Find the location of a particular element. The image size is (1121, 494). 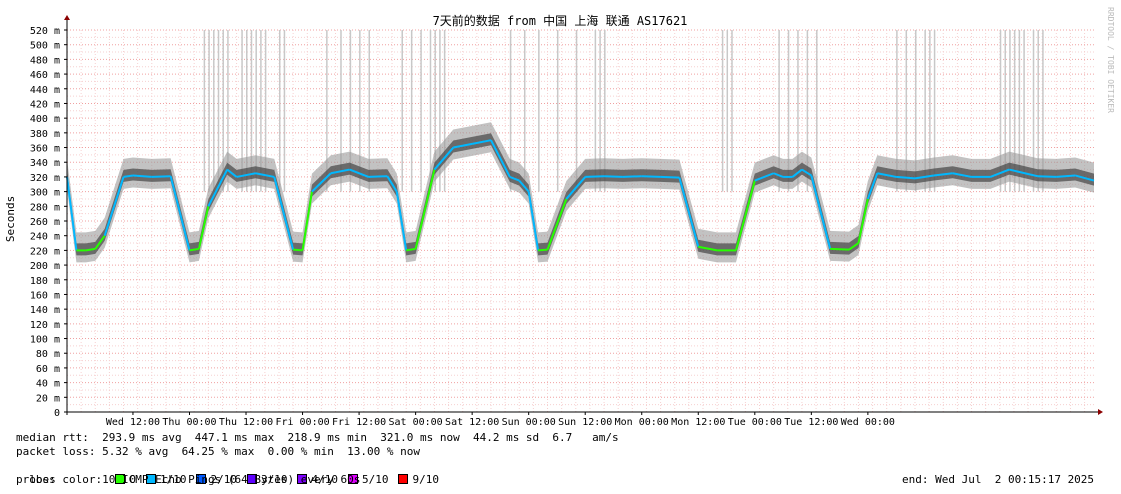

y-tick-label: 400 m is located at coordinates (45, 119).